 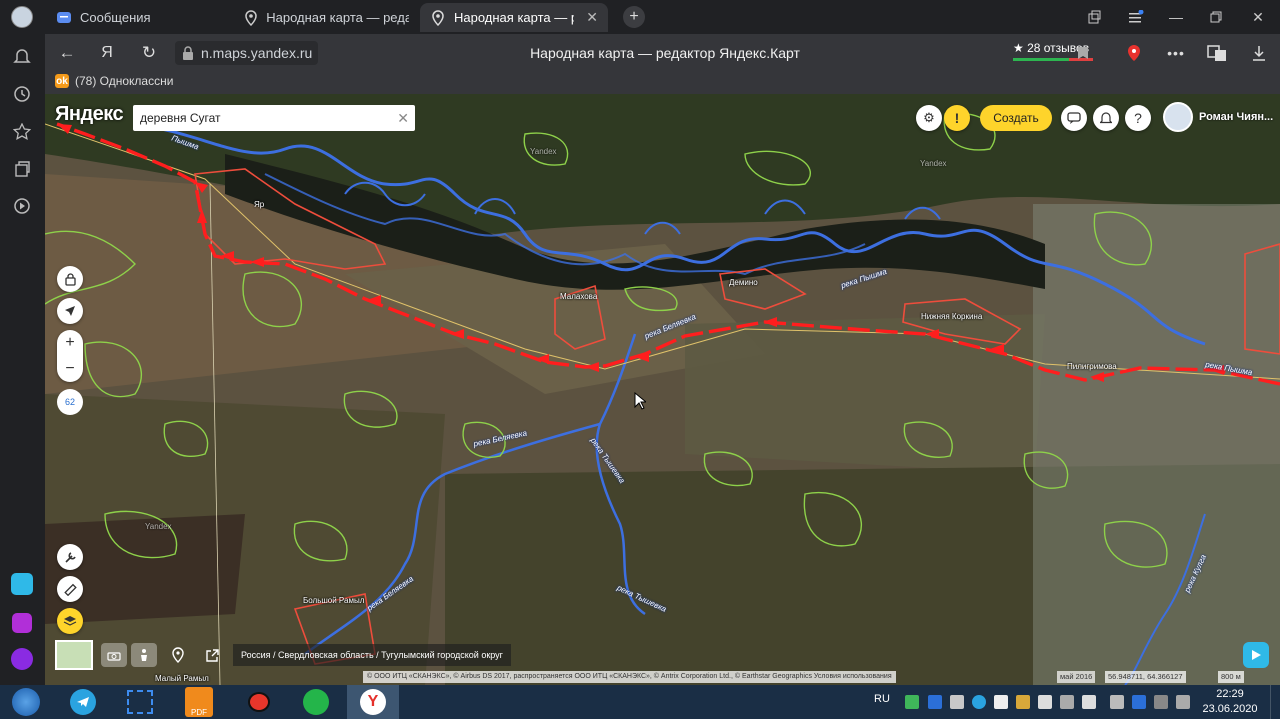 I want to click on place-marker-icon, so click(x=178, y=655).